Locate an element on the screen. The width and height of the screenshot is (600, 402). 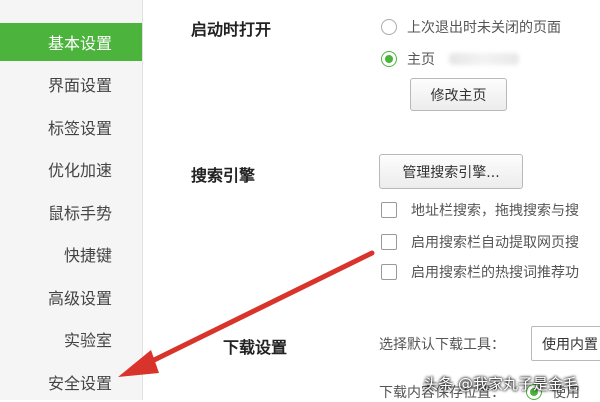
sidebar-item-mouse-gesture: 鼠标手势 is located at coordinates (71, 212).